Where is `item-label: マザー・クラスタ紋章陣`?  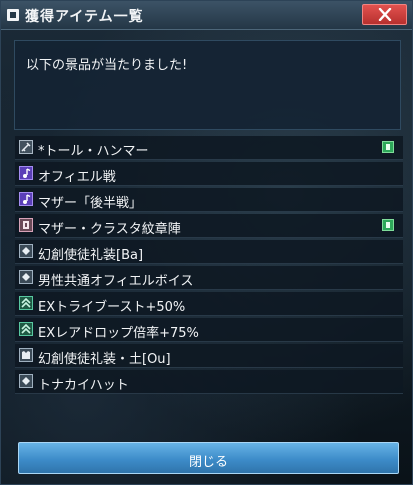 item-label: マザー・クラスタ紋章陣 is located at coordinates (109, 229).